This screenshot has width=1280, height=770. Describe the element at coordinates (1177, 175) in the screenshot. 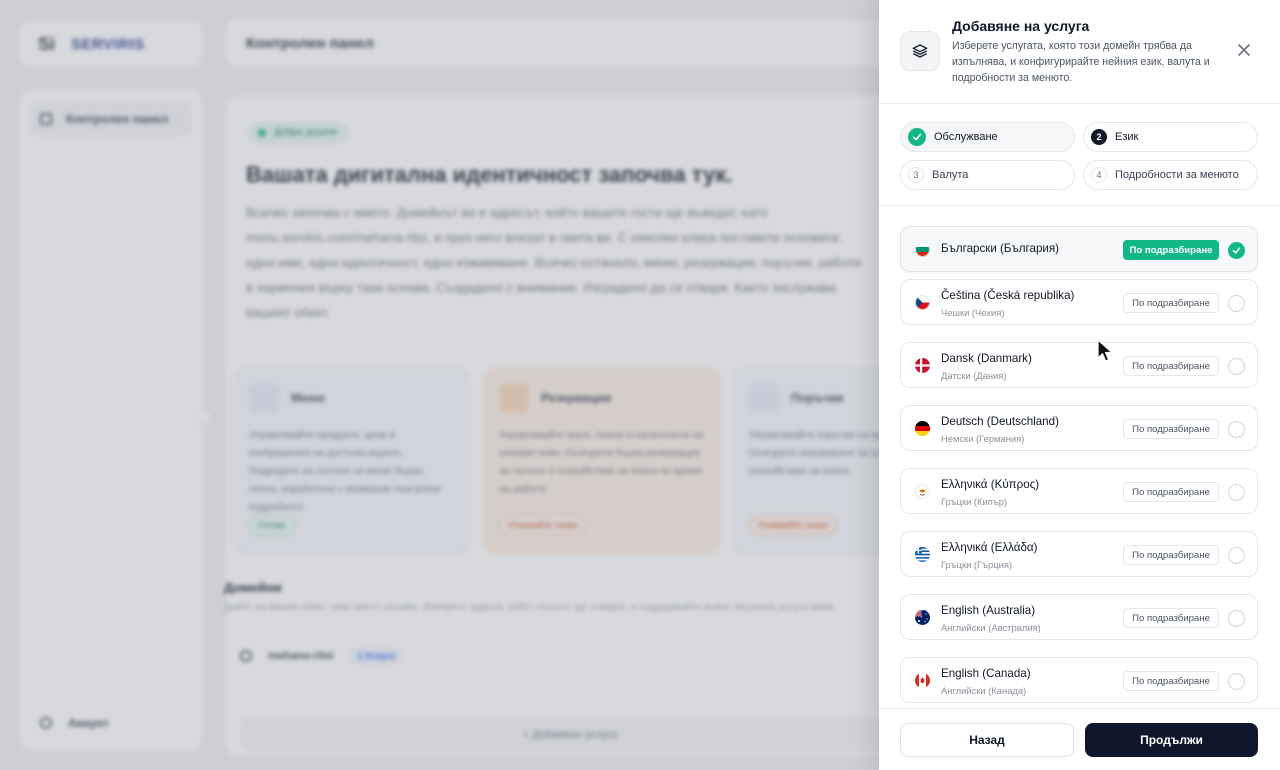

I see `step-label: Подробности за менюто` at that location.